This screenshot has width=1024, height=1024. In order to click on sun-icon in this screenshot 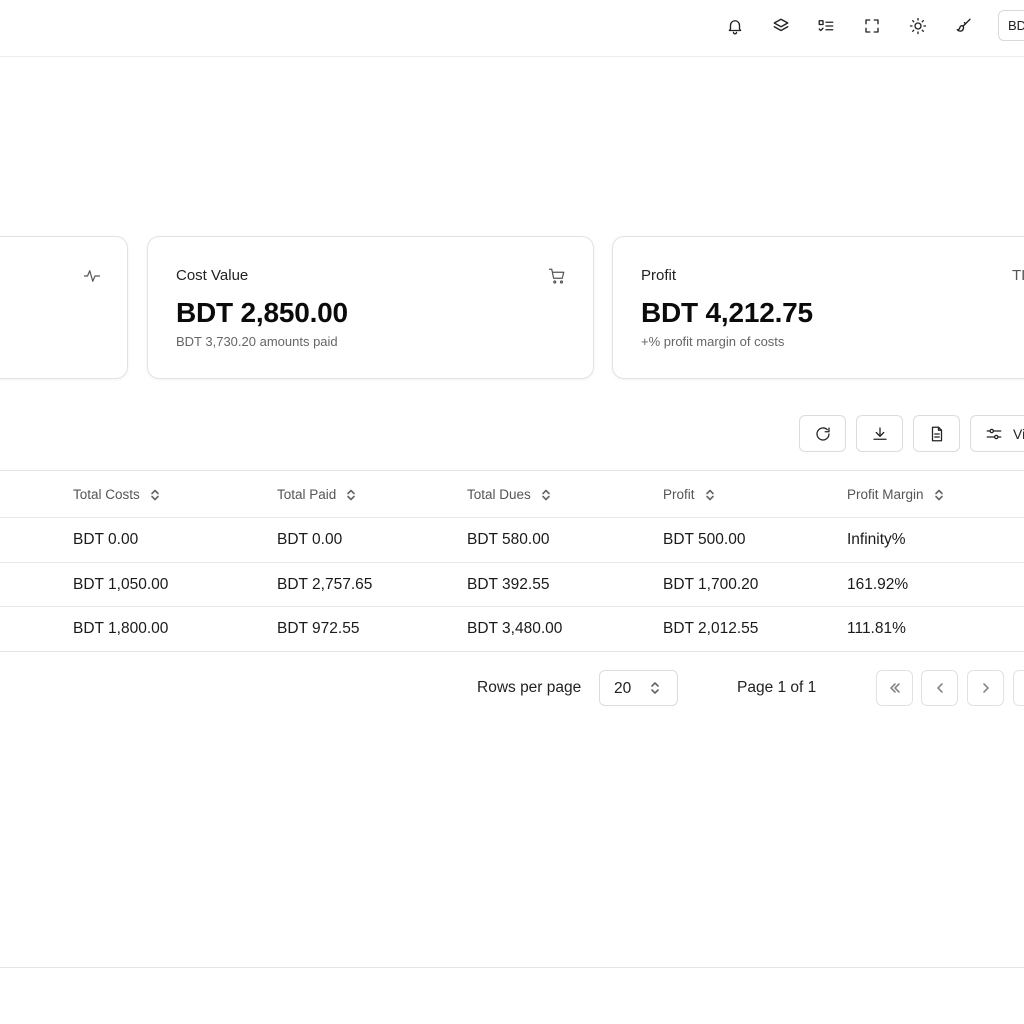, I will do `click(918, 26)`.